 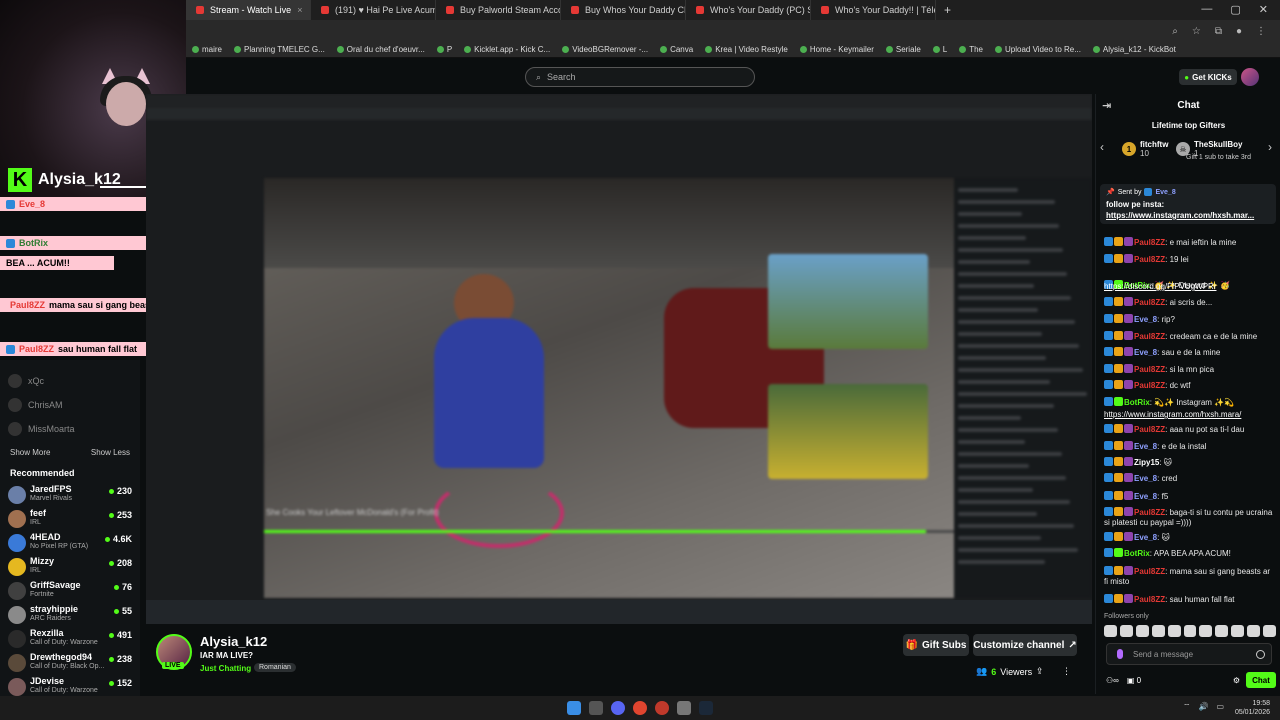 I want to click on wifi-icon: ⌔, so click(x=1187, y=707).